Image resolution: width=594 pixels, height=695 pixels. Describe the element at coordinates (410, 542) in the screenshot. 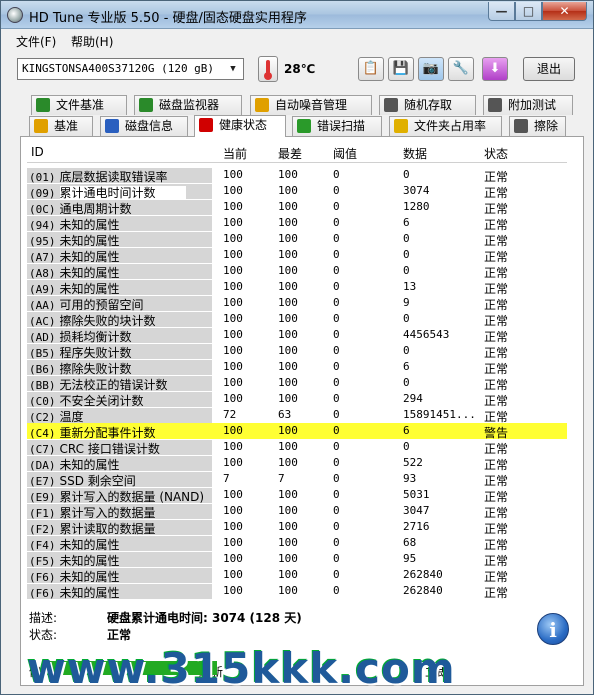

I see `cell-data: 68` at that location.